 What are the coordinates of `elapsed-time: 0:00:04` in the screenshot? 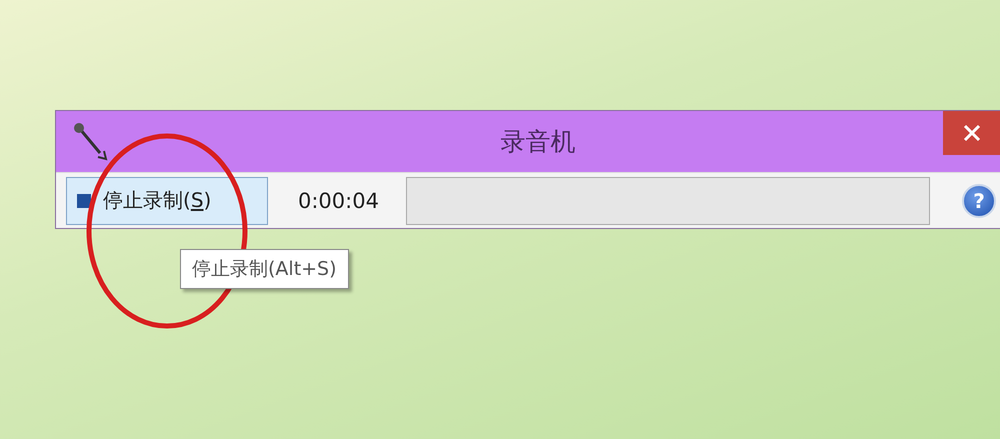 It's located at (339, 200).